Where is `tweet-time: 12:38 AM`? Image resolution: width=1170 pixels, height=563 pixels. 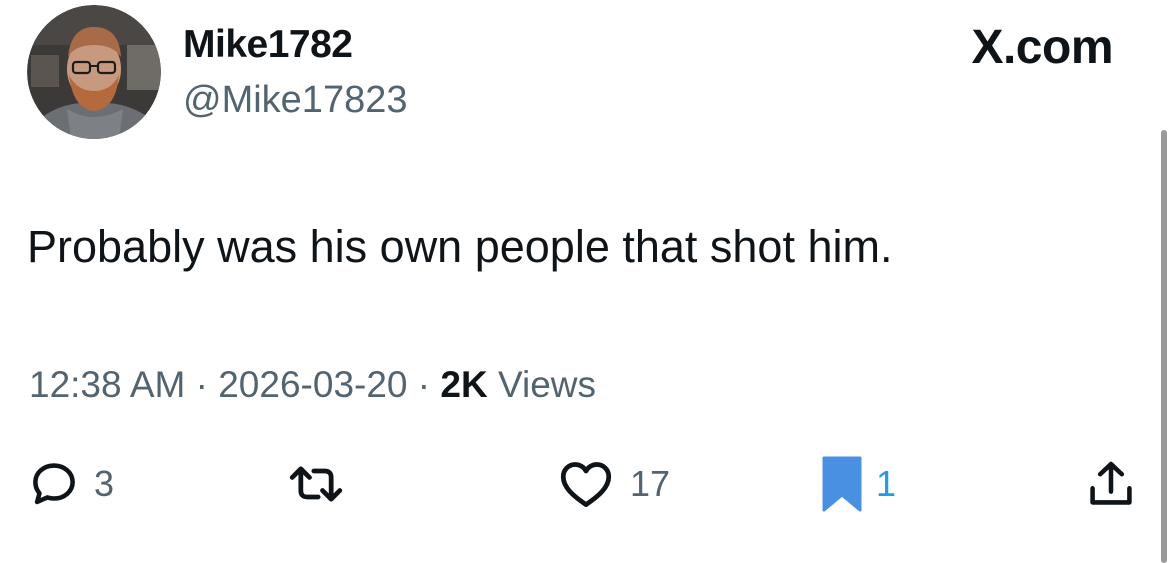 tweet-time: 12:38 AM is located at coordinates (107, 384).